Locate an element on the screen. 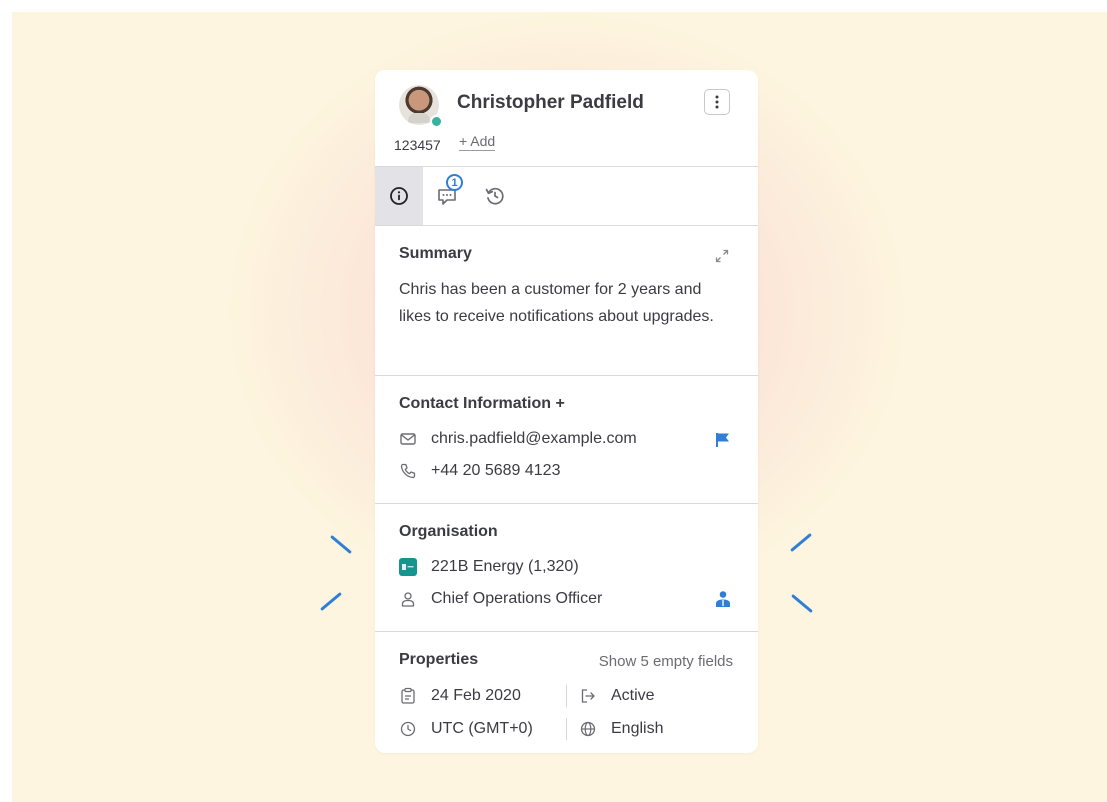 The height and width of the screenshot is (802, 1107). summary-title: Summary is located at coordinates (435, 253).